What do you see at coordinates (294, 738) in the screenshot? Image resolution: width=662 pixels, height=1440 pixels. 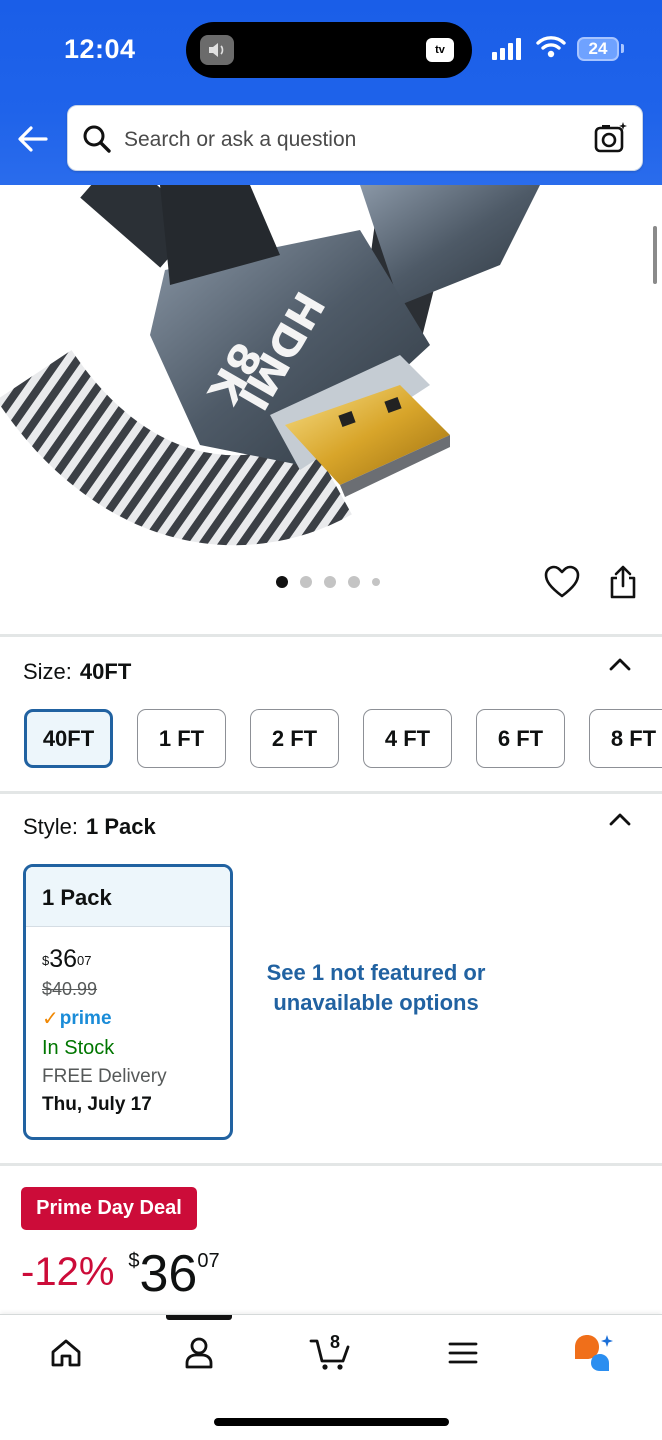 I see `size-option-2ft: 2 FT` at bounding box center [294, 738].